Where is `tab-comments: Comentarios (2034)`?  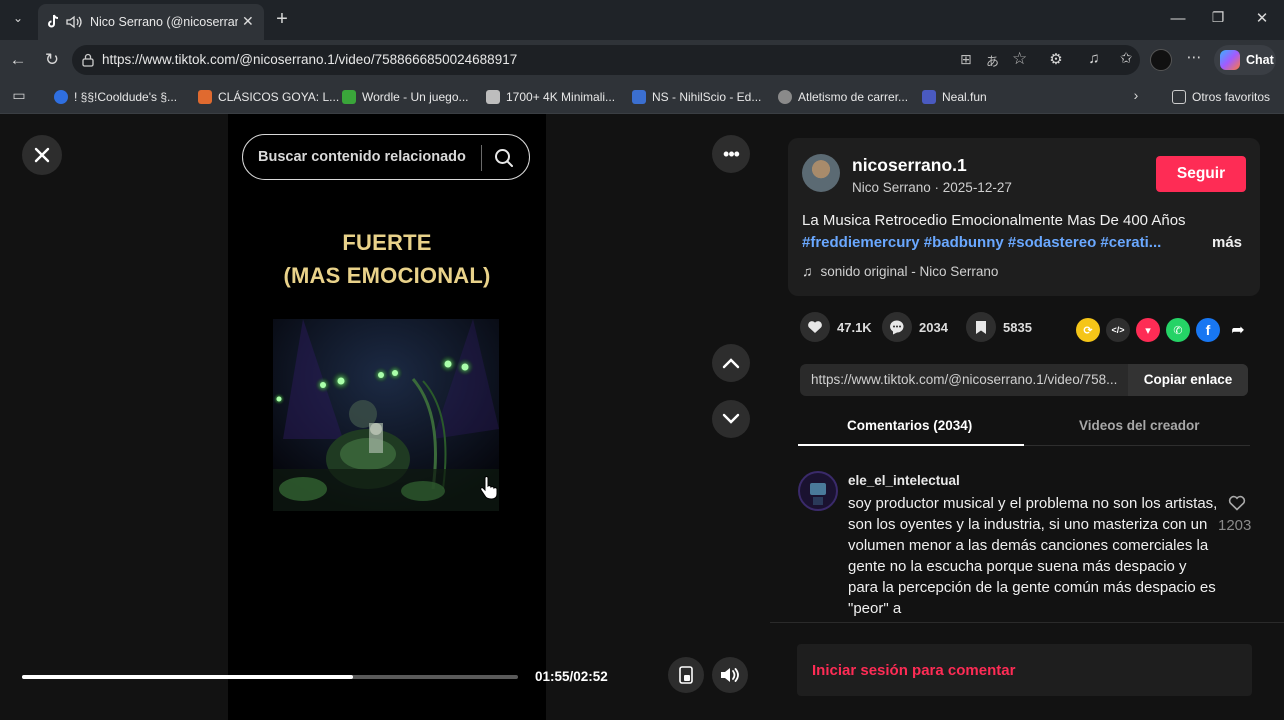
tab-comments: Comentarios (2034) is located at coordinates (909, 425).